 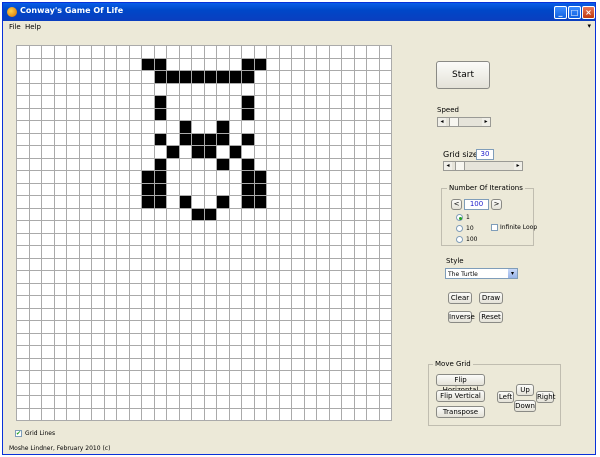 What do you see at coordinates (461, 317) in the screenshot?
I see `inverse-button: Inverse` at bounding box center [461, 317].